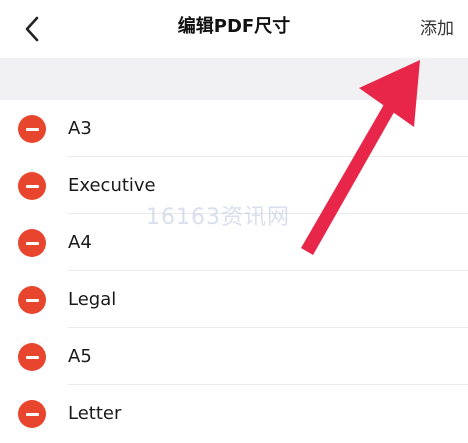 This screenshot has height=443, width=468. Describe the element at coordinates (234, 128) in the screenshot. I see `list-item-a3: A3` at that location.